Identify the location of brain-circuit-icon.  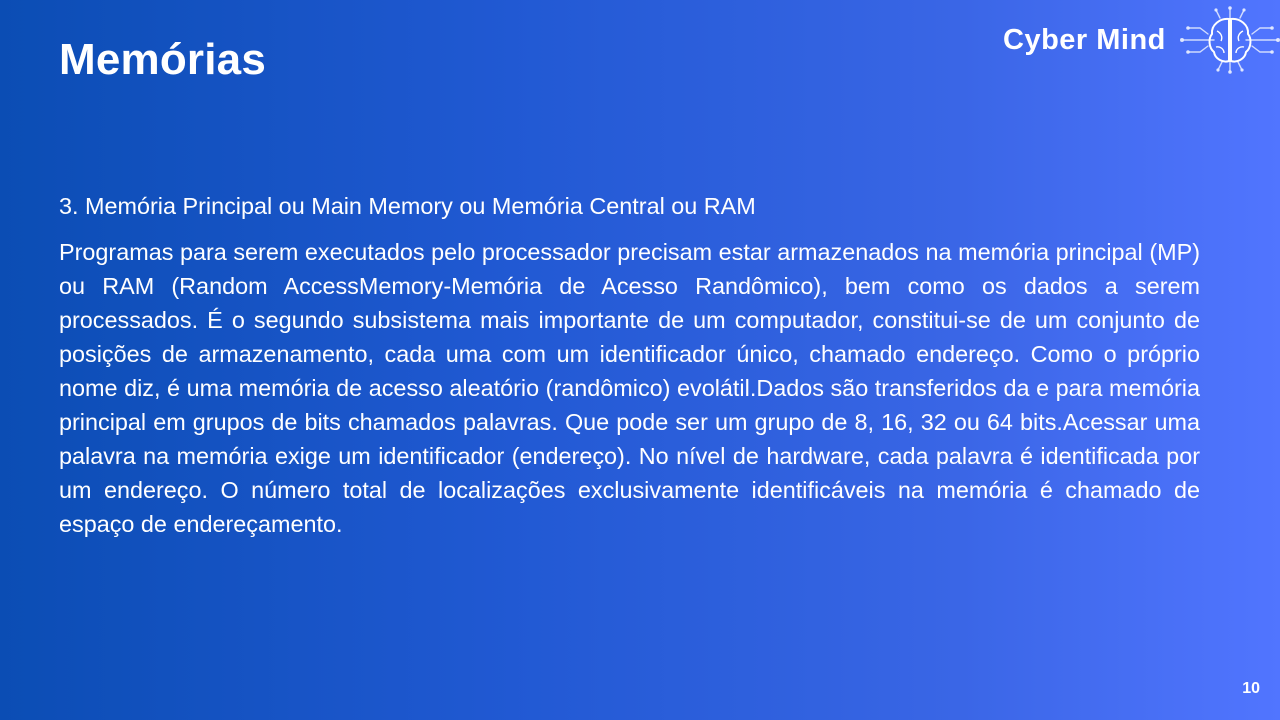
(1230, 40).